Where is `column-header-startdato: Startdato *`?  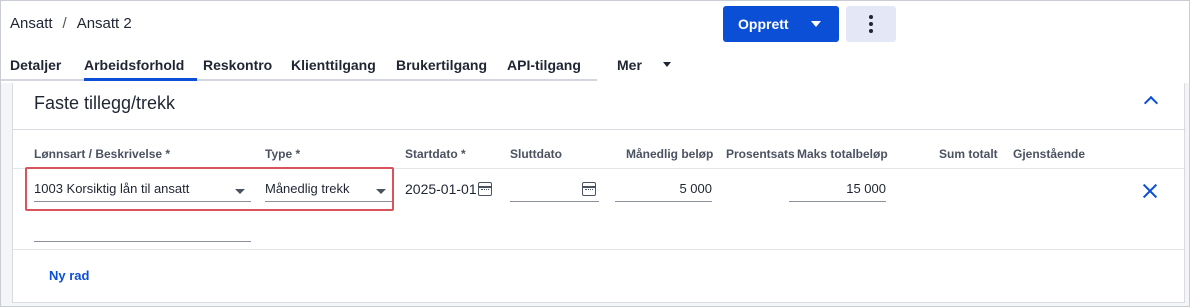
column-header-startdato: Startdato * is located at coordinates (435, 154).